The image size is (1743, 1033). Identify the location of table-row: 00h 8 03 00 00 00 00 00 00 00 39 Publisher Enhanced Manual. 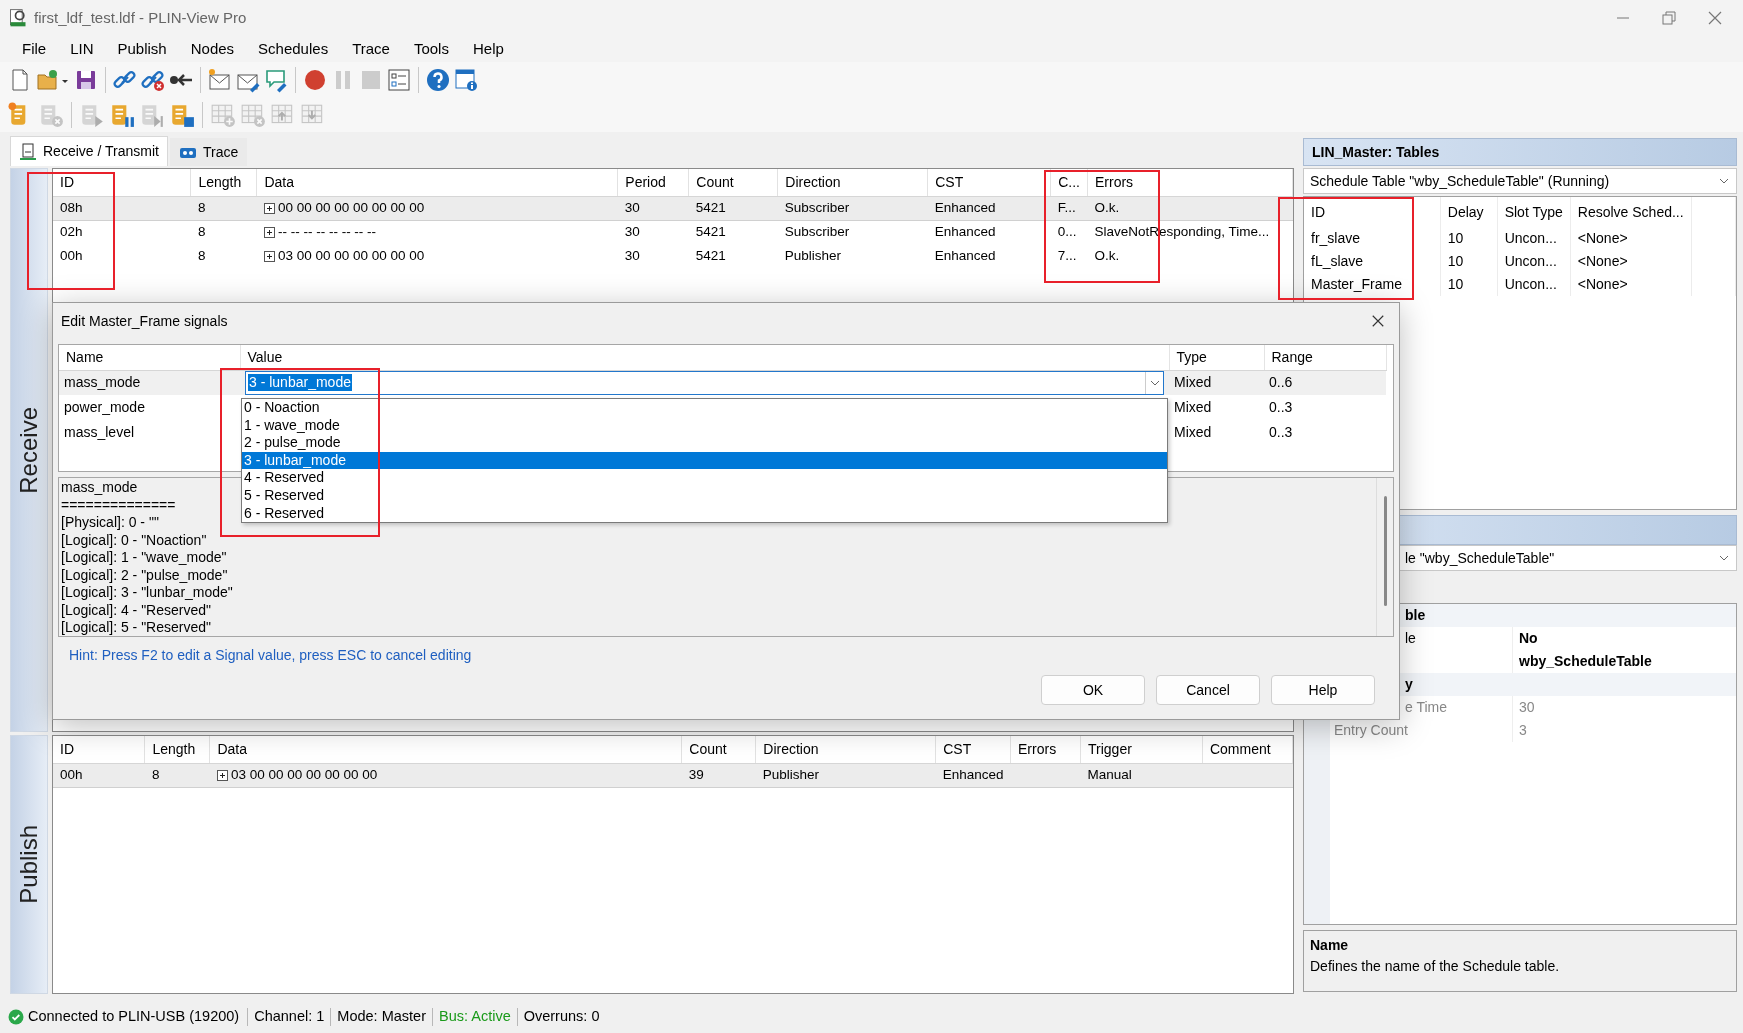
(673, 775).